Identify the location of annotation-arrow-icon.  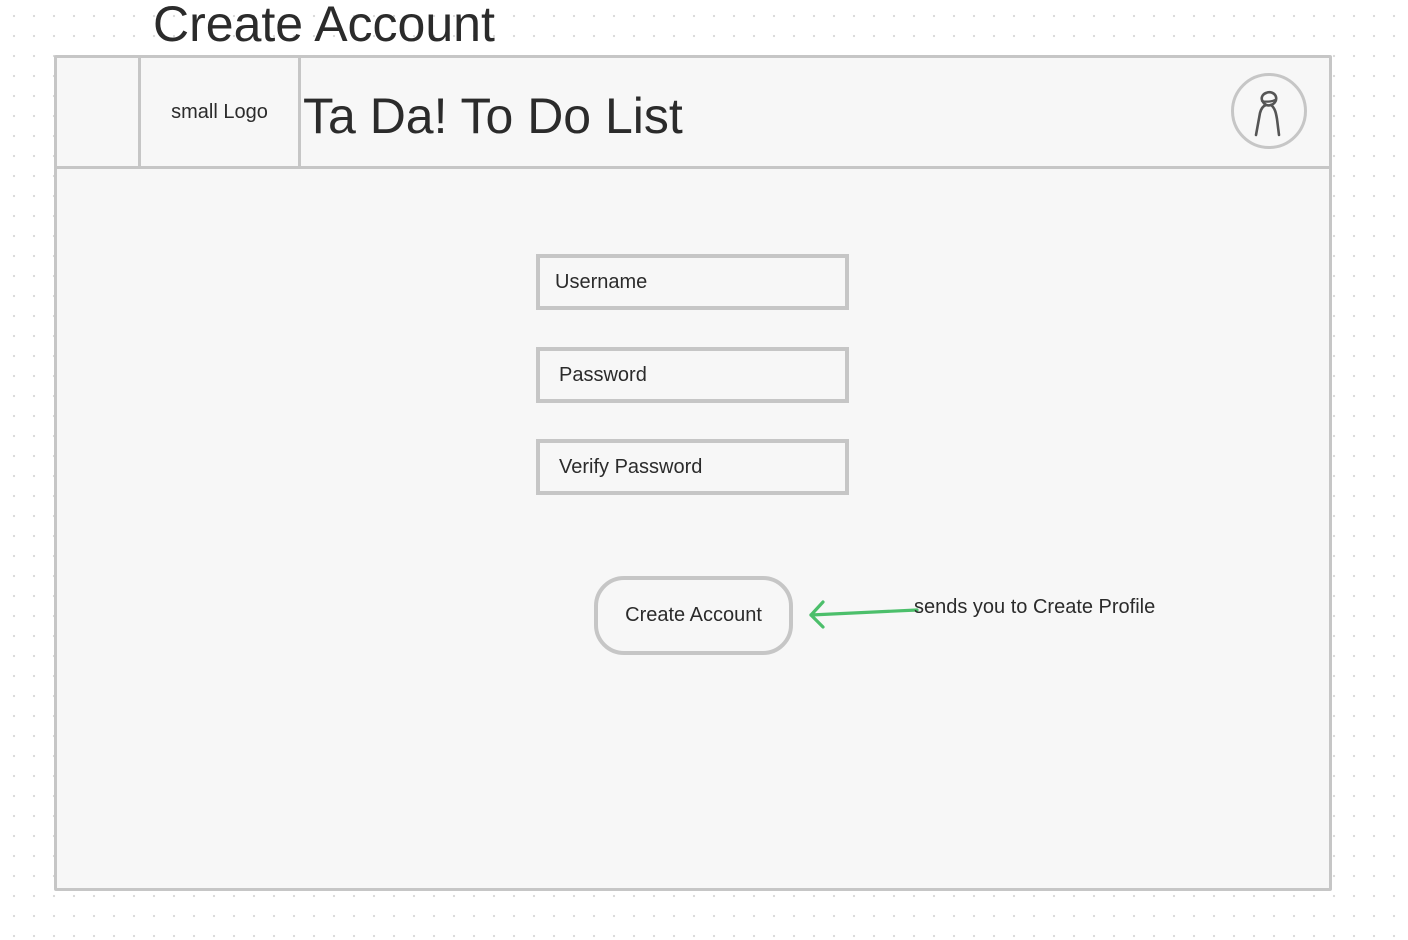
(864, 614).